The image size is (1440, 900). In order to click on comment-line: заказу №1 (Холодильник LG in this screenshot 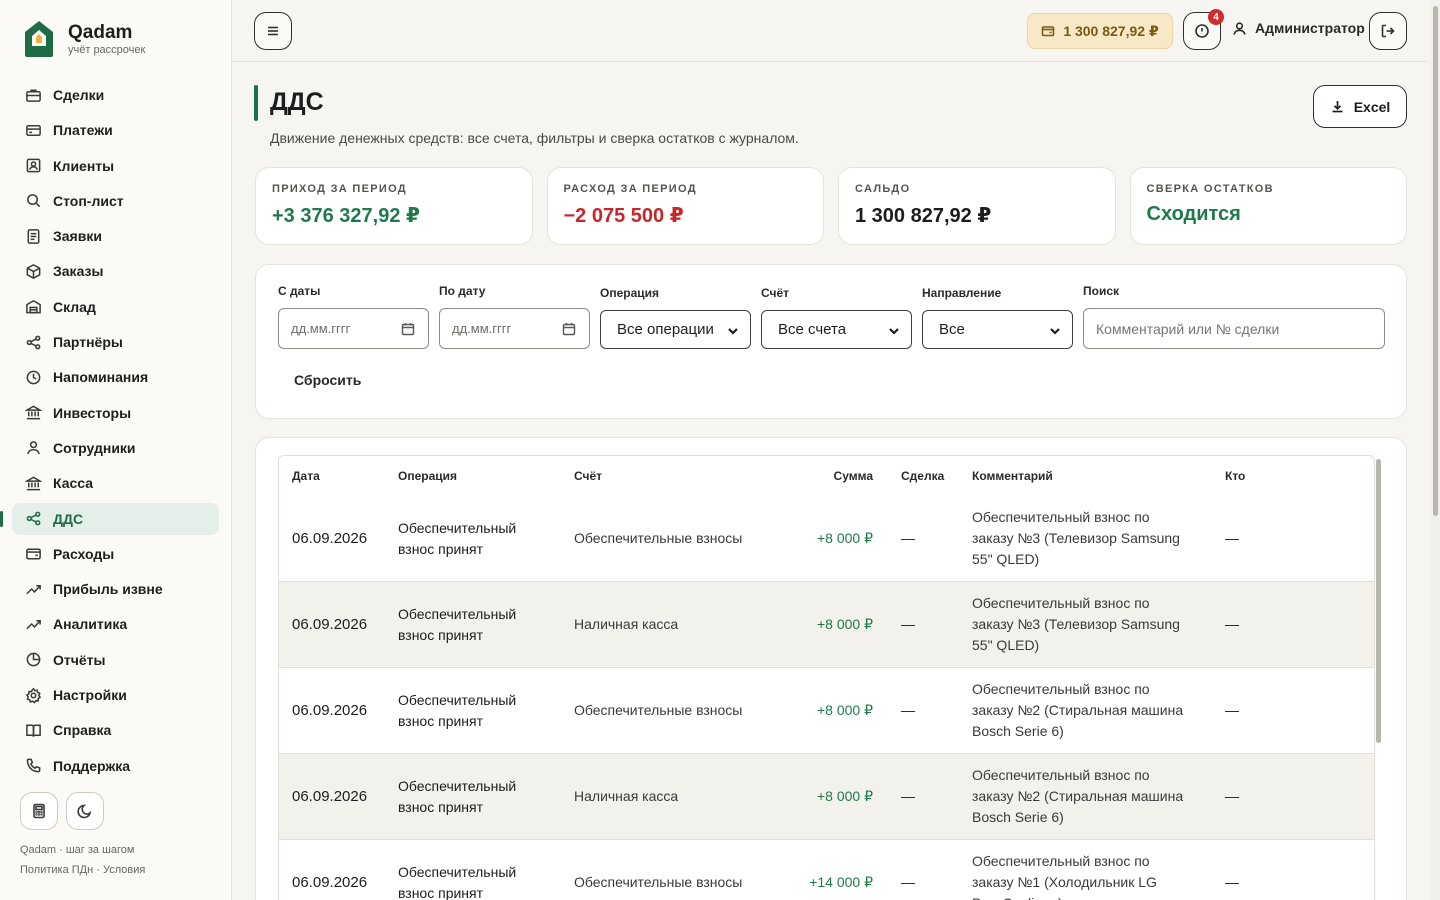, I will do `click(1064, 882)`.